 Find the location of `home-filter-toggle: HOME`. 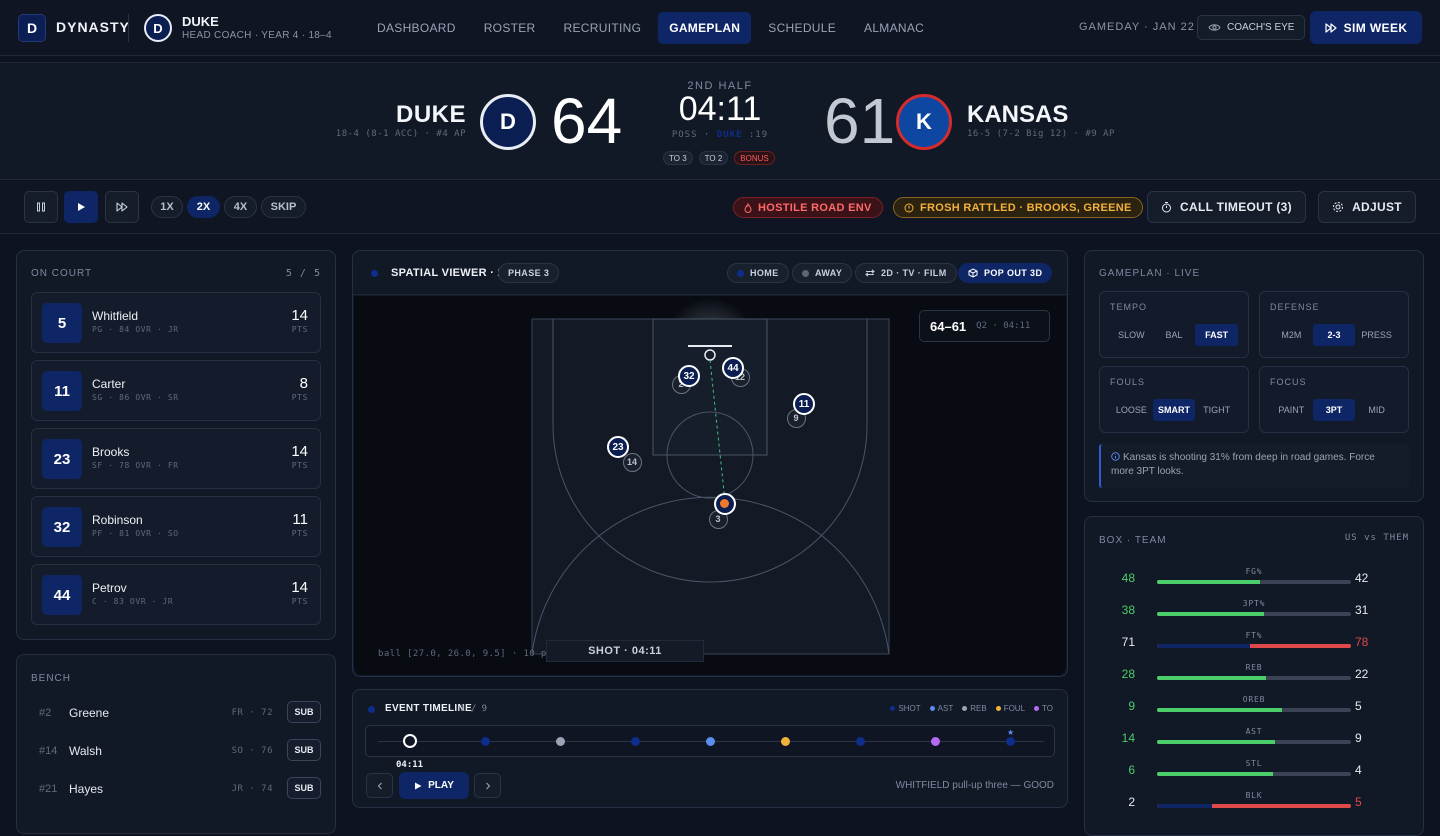

home-filter-toggle: HOME is located at coordinates (758, 273).